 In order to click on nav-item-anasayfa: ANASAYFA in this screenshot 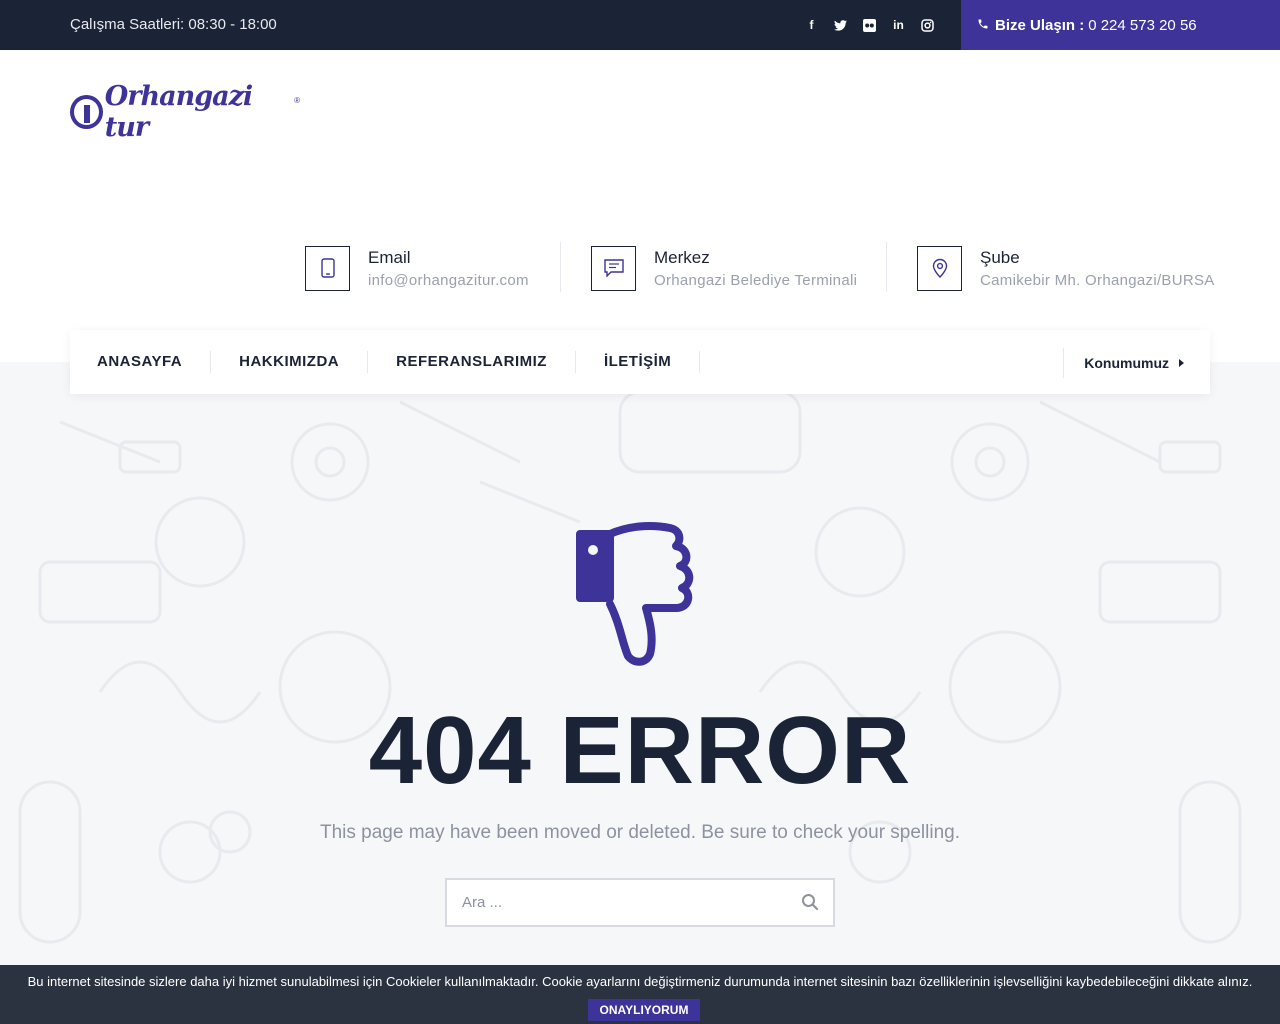, I will do `click(141, 362)`.